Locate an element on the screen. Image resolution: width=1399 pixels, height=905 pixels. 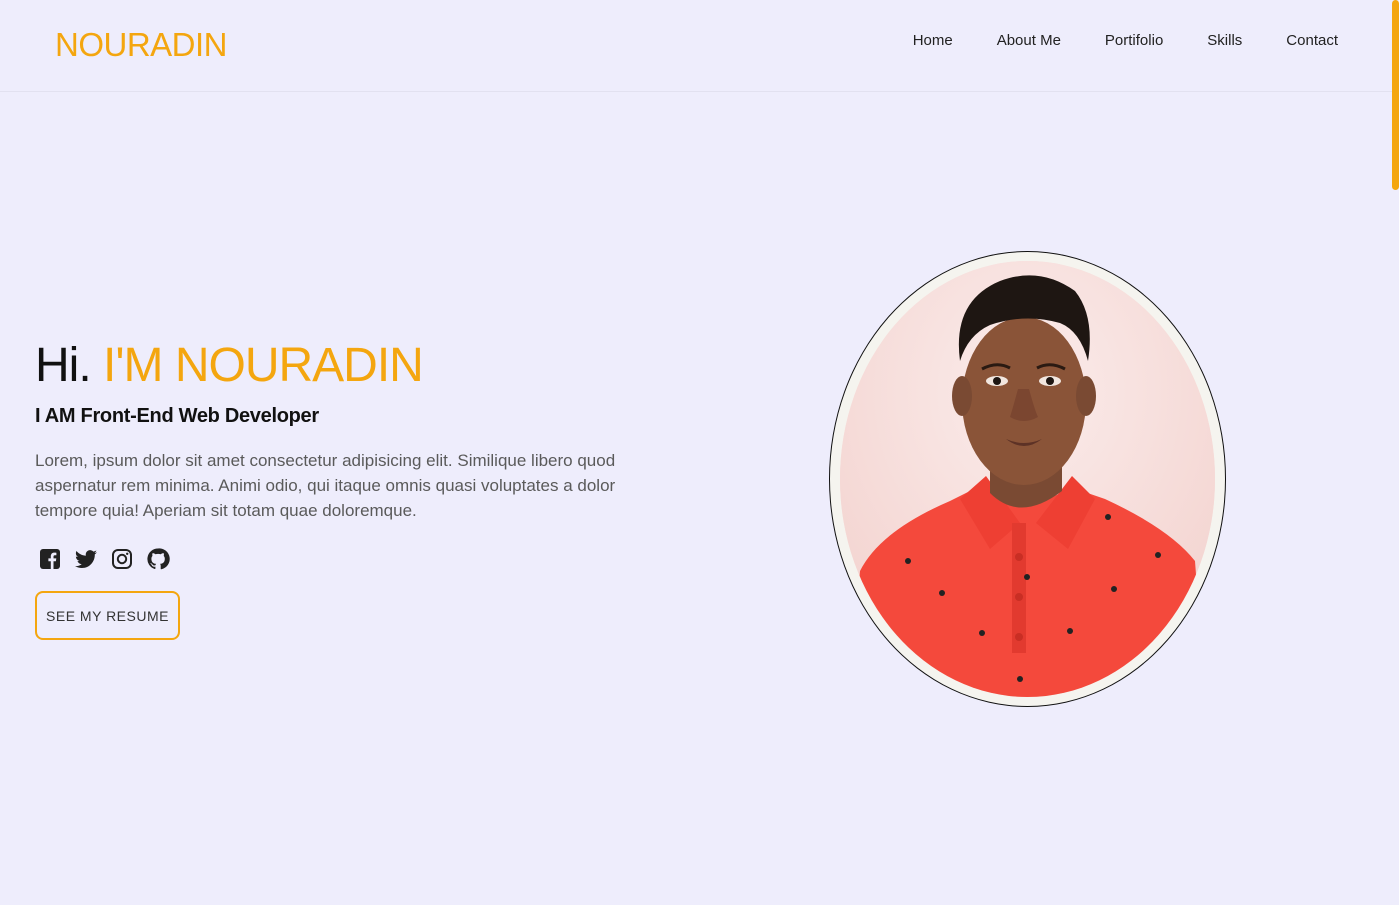
scrollbar-thumb is located at coordinates (1395, 95).